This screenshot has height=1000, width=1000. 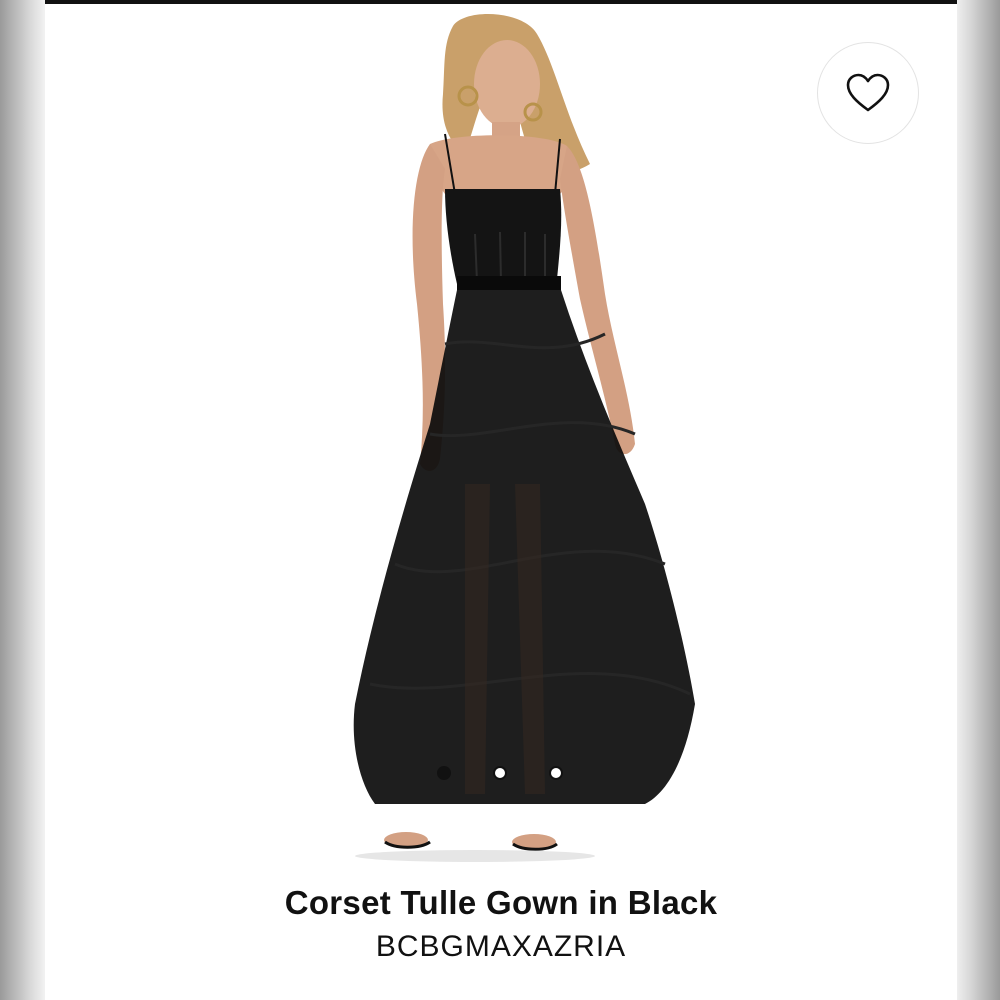 I want to click on favorite-button, so click(x=868, y=93).